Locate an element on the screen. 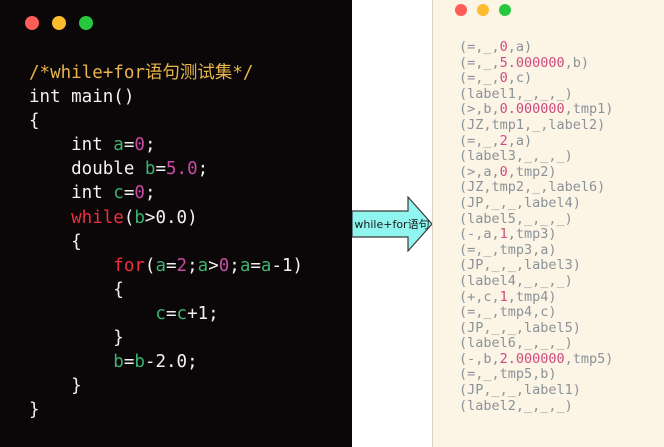  code-line: b=b-2.0; is located at coordinates (166, 362).